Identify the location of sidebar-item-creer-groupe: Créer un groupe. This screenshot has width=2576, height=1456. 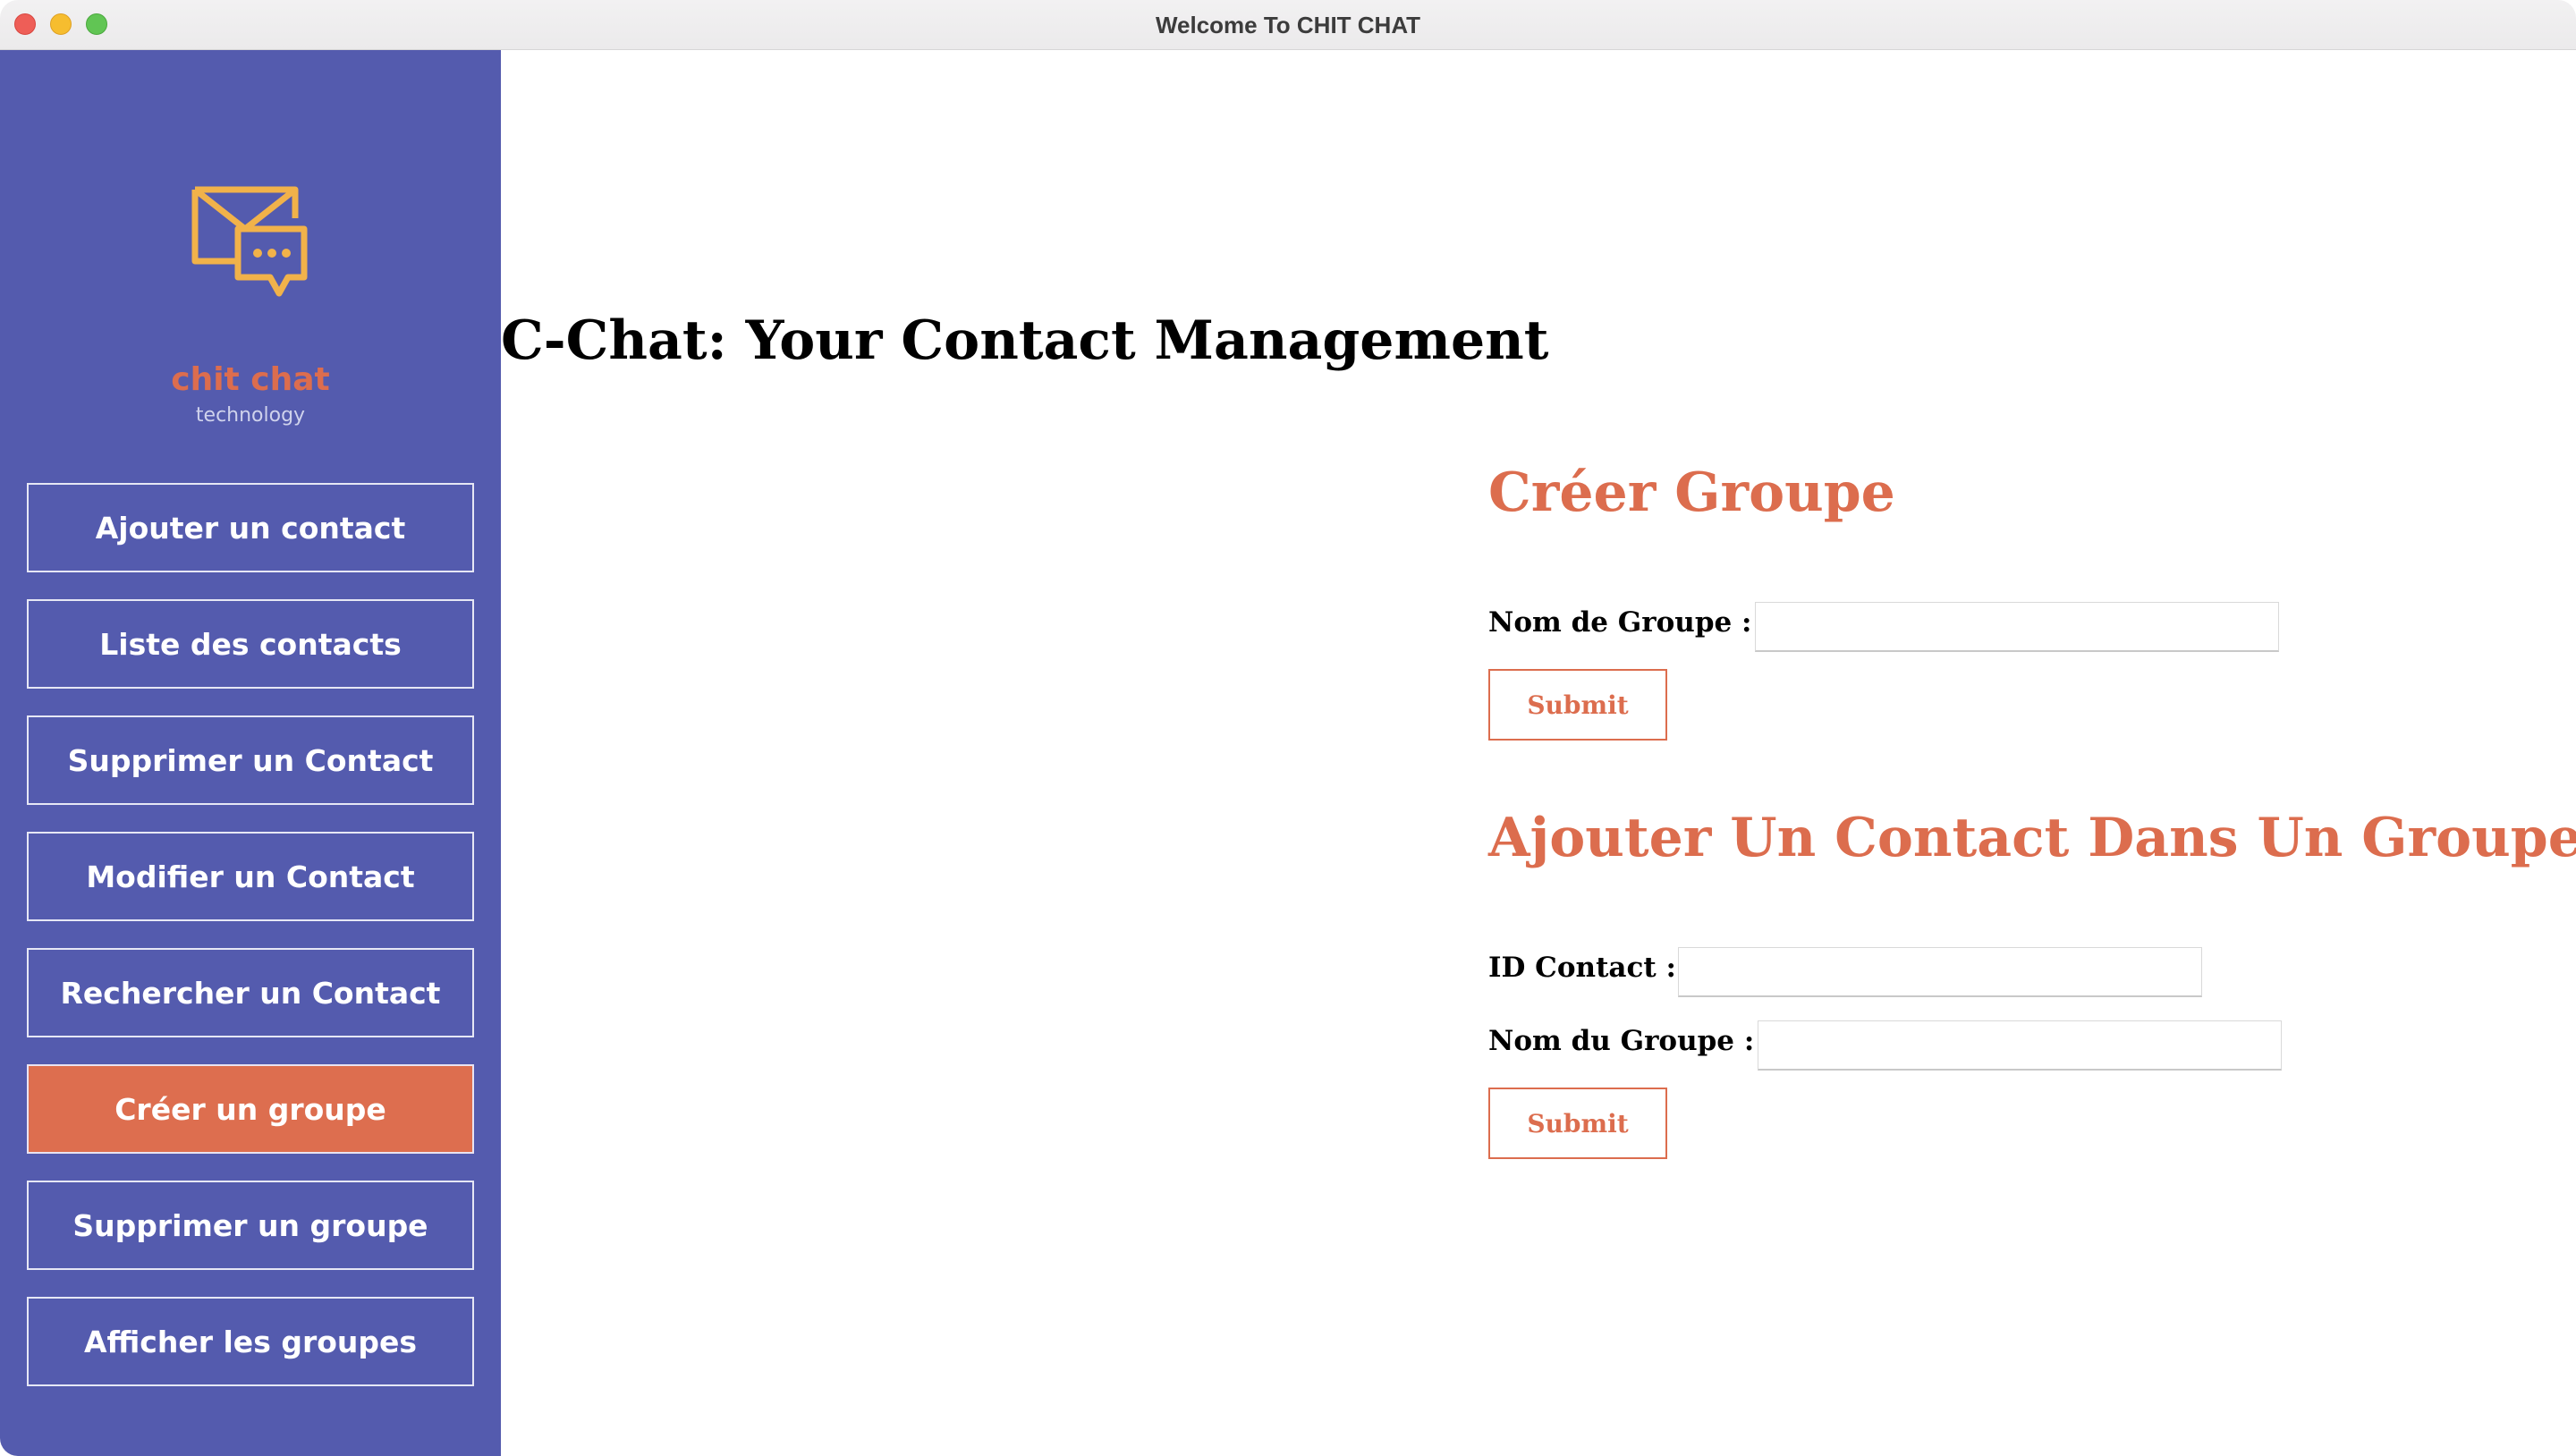
(250, 1109).